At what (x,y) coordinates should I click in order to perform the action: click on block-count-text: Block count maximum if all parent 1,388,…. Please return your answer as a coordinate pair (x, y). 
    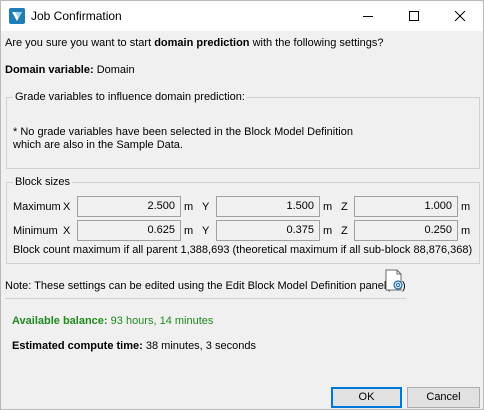
    Looking at the image, I should click on (243, 250).